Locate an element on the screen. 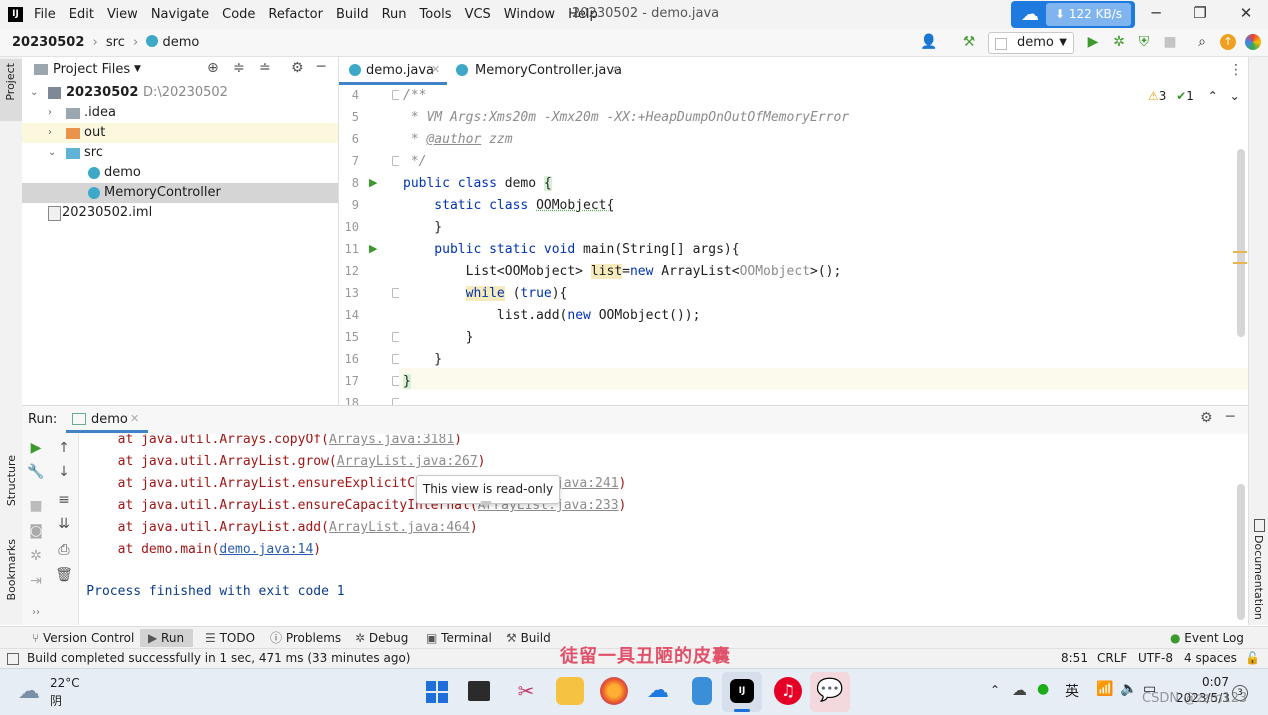  indent-setting: 4 spaces is located at coordinates (1210, 658).